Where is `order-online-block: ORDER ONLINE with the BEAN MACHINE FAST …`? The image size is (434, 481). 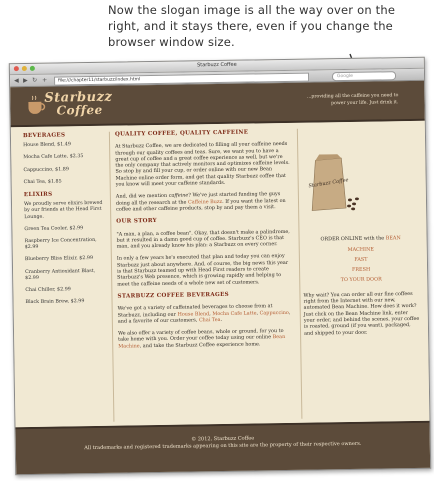
order-online-block: ORDER ONLINE with the BEAN MACHINE FAST … is located at coordinates (361, 259).